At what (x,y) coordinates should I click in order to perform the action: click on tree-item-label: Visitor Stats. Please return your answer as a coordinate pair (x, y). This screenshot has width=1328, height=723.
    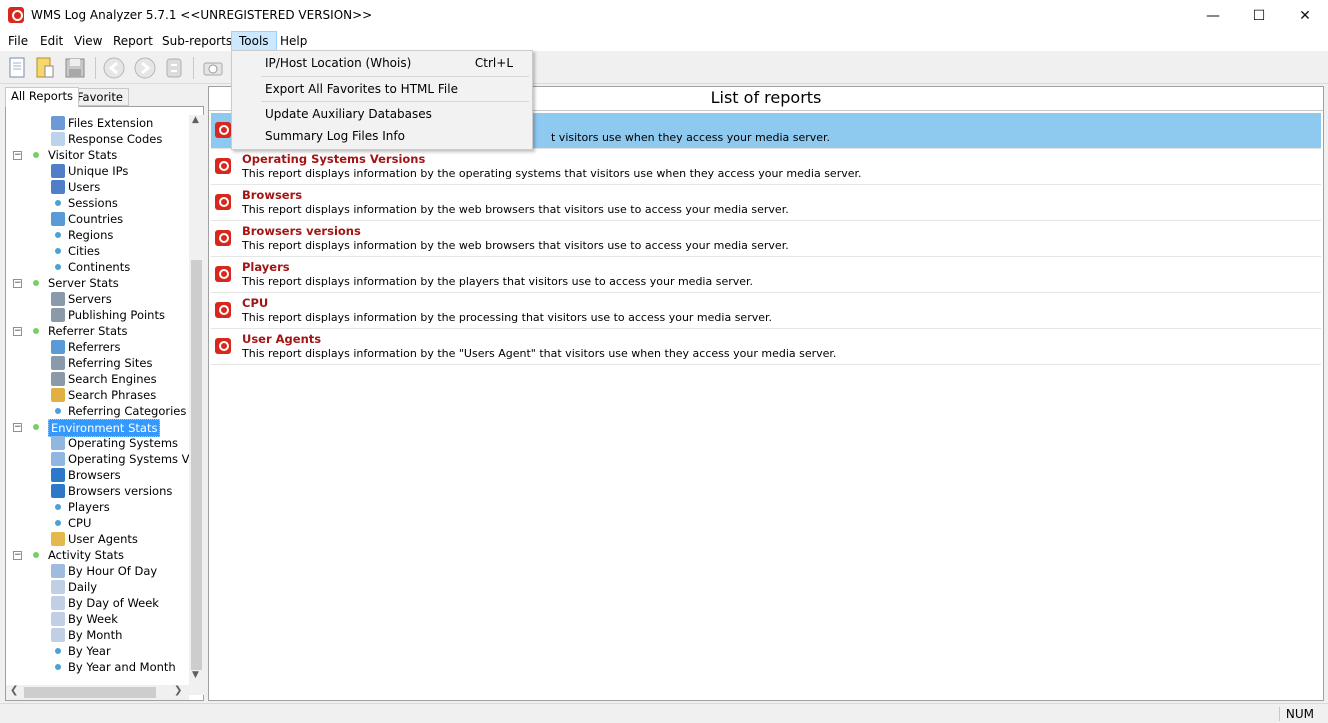
    Looking at the image, I should click on (83, 155).